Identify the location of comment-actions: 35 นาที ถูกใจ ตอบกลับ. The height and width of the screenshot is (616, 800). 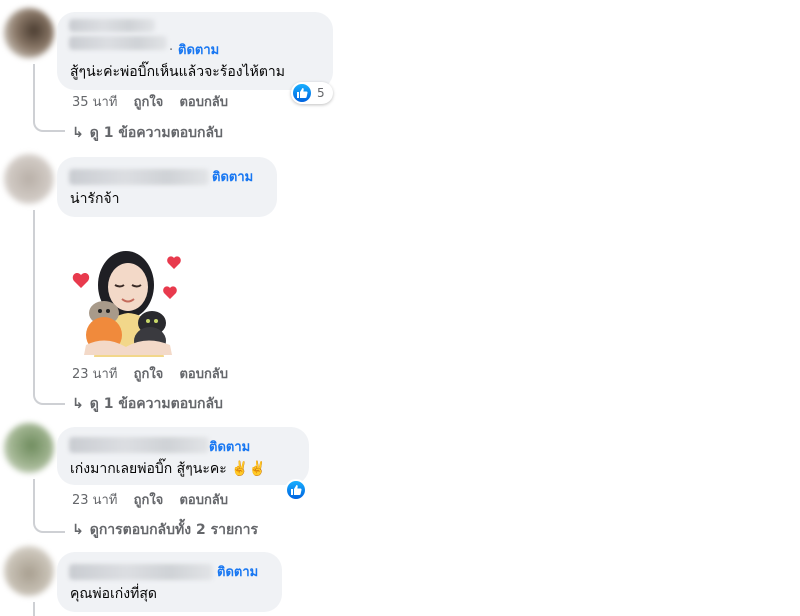
(156, 103).